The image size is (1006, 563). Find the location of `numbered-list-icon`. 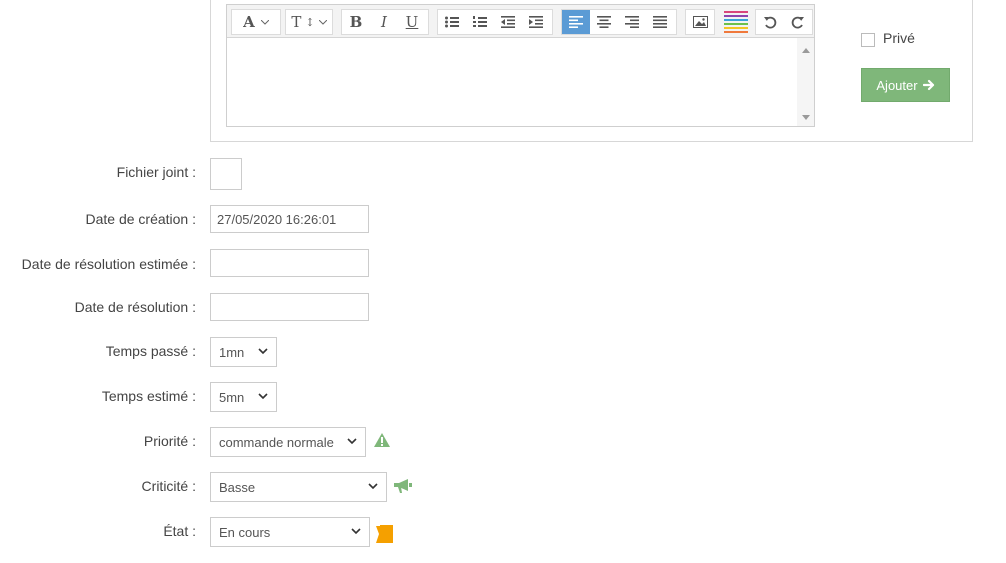

numbered-list-icon is located at coordinates (480, 21).